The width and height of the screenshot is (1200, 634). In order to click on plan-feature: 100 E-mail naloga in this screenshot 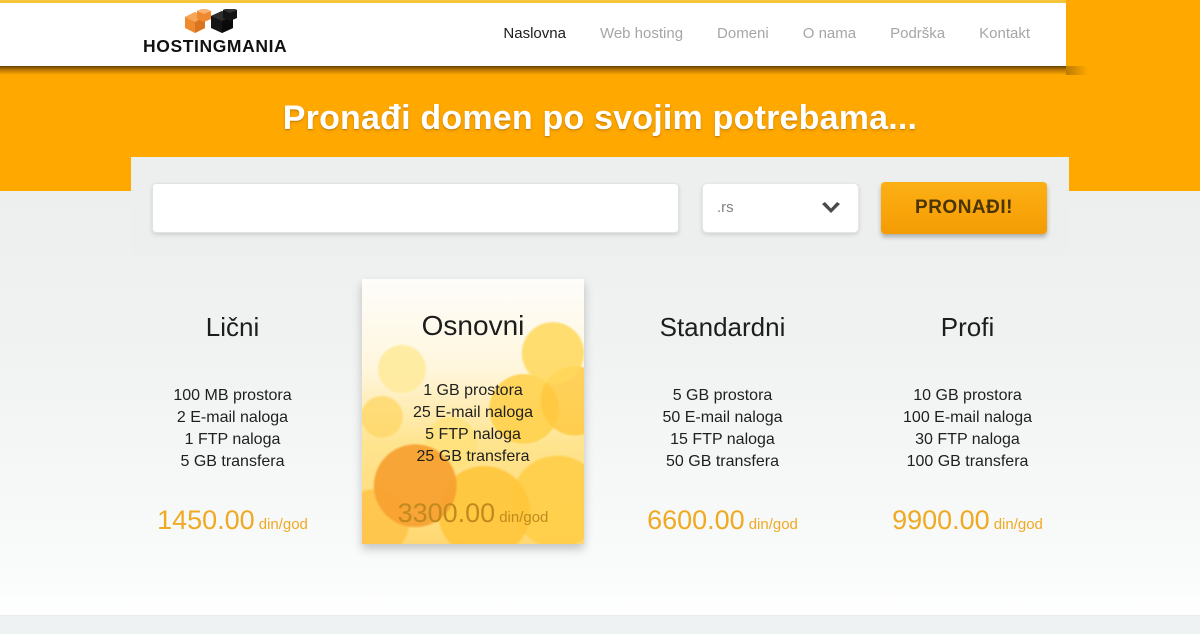, I will do `click(967, 417)`.